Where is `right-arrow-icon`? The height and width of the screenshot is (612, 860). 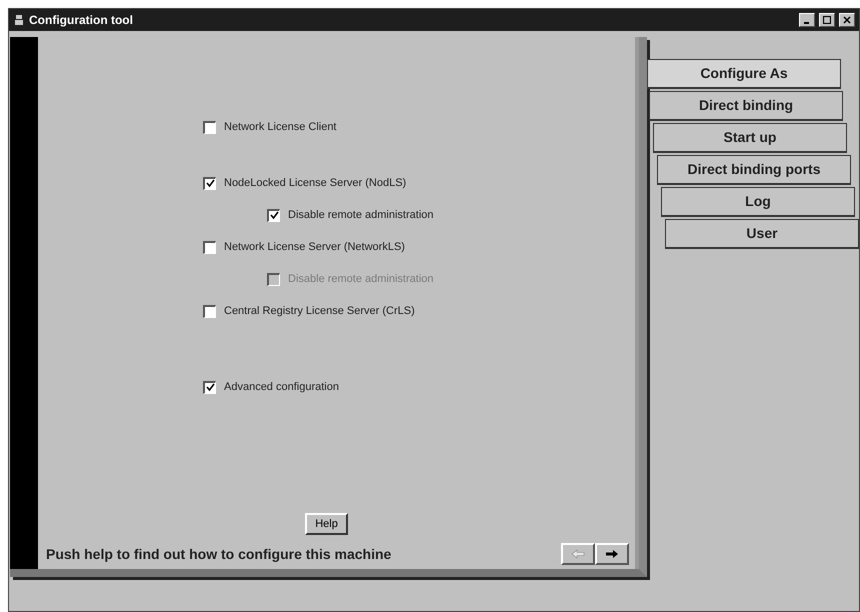
right-arrow-icon is located at coordinates (612, 554).